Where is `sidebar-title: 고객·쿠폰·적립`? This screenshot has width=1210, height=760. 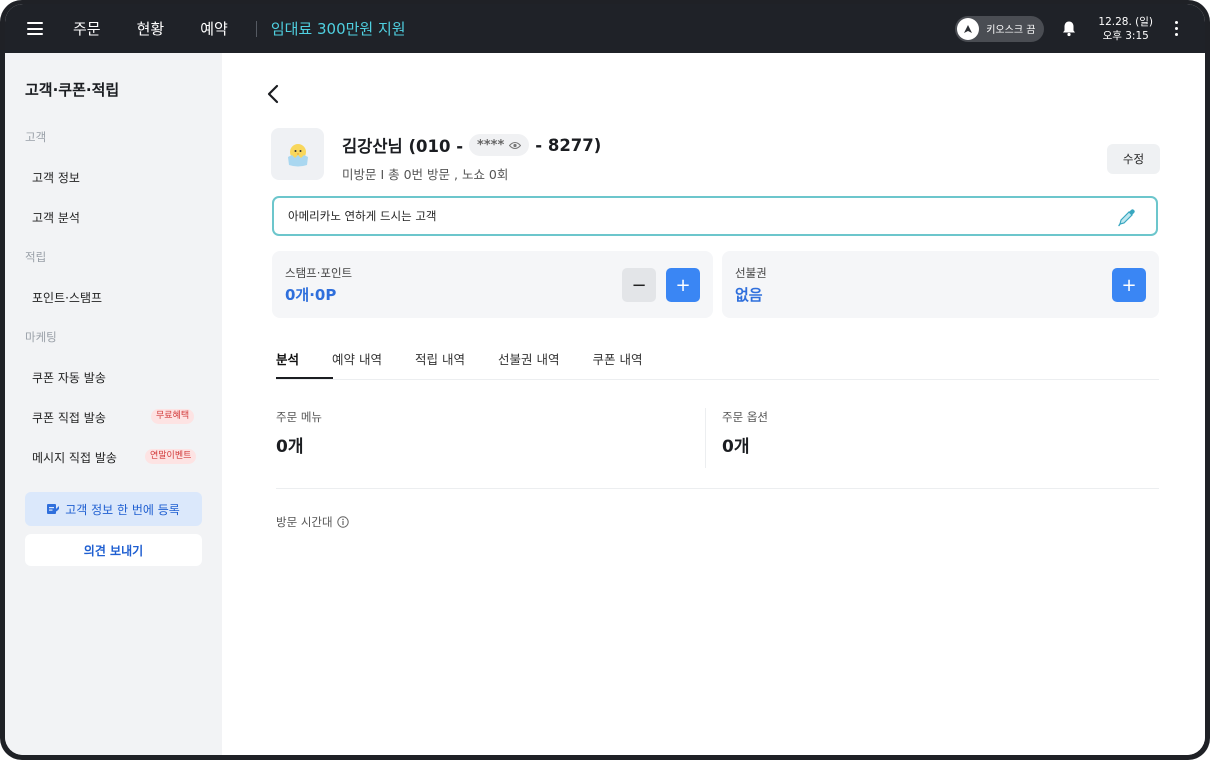
sidebar-title: 고객·쿠폰·적립 is located at coordinates (72, 90).